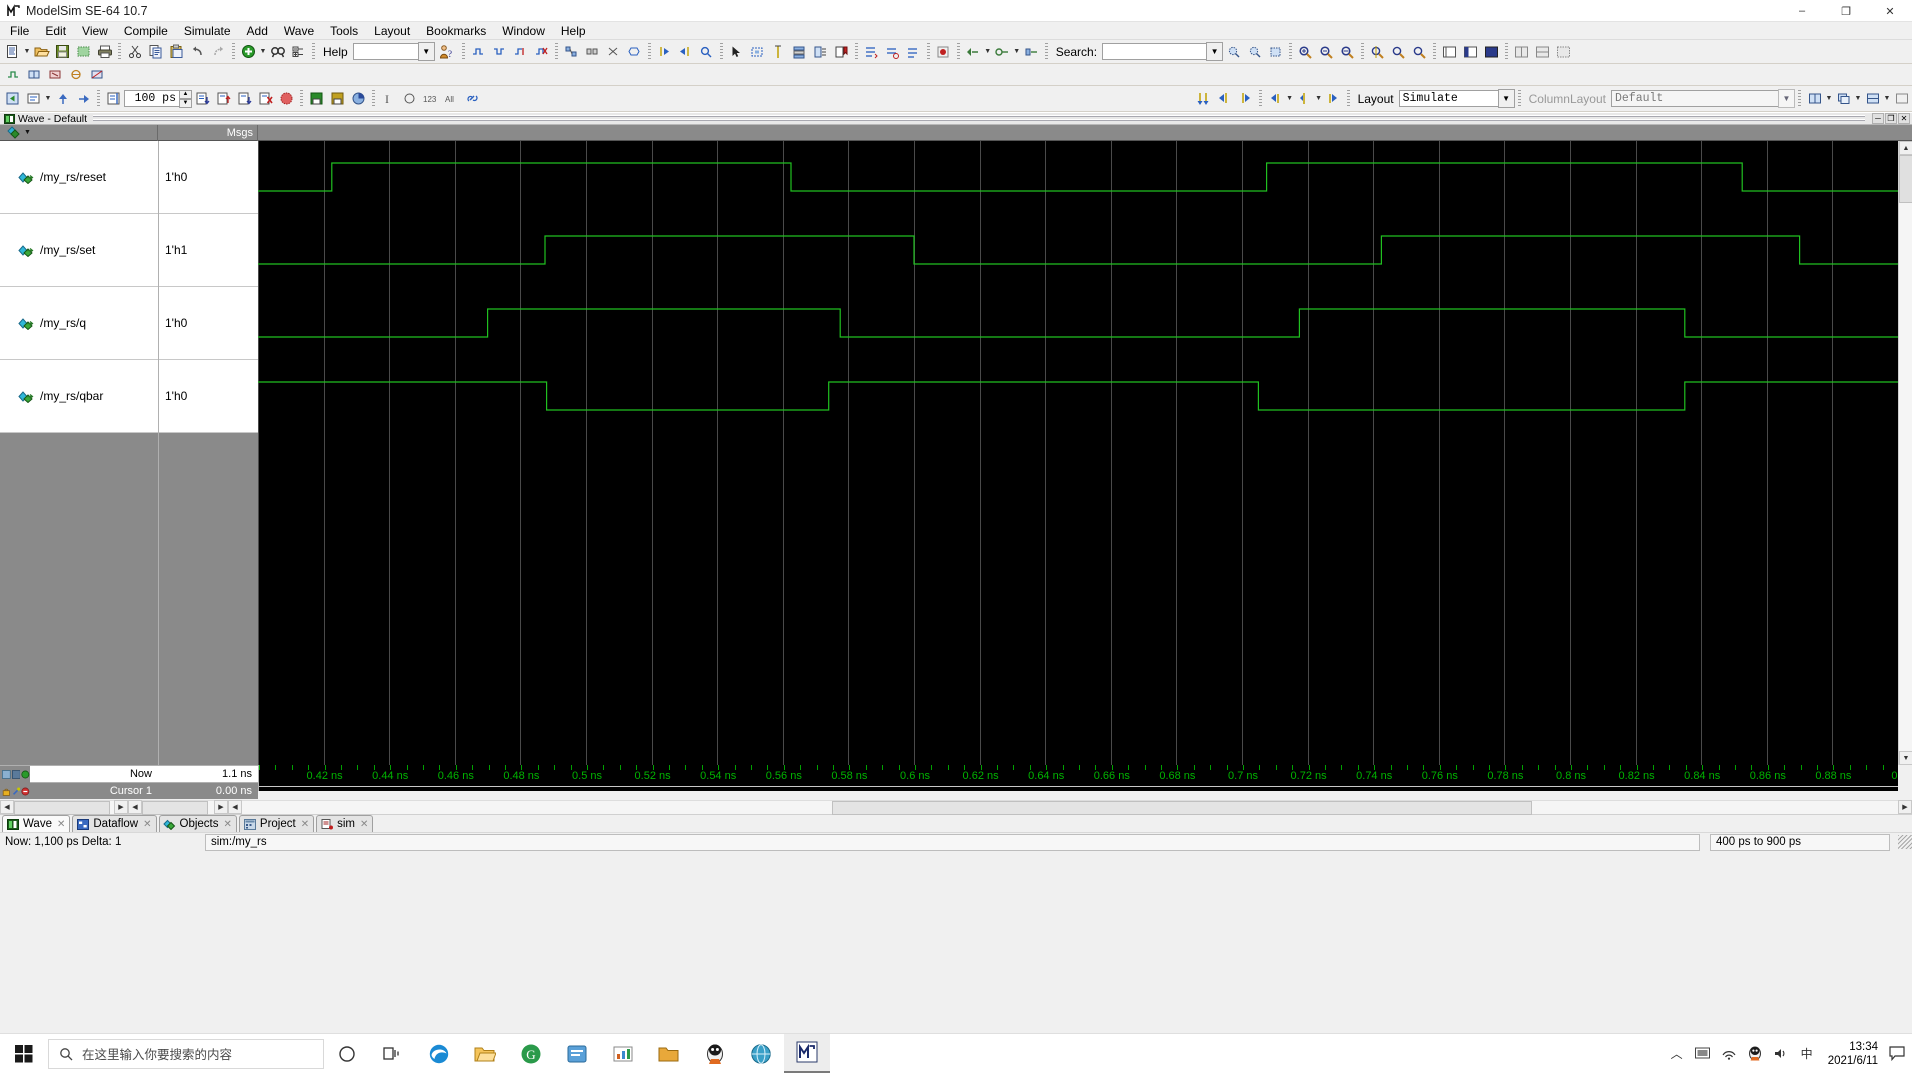 The height and width of the screenshot is (1073, 1912). Describe the element at coordinates (197, 823) in the screenshot. I see `tab-objects: Objects ✕` at that location.